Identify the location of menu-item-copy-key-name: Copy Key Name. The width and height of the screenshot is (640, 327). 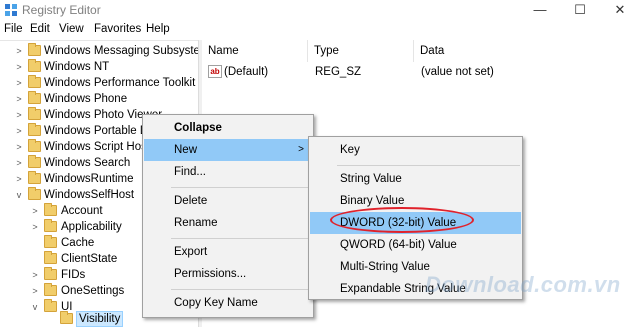
(228, 303).